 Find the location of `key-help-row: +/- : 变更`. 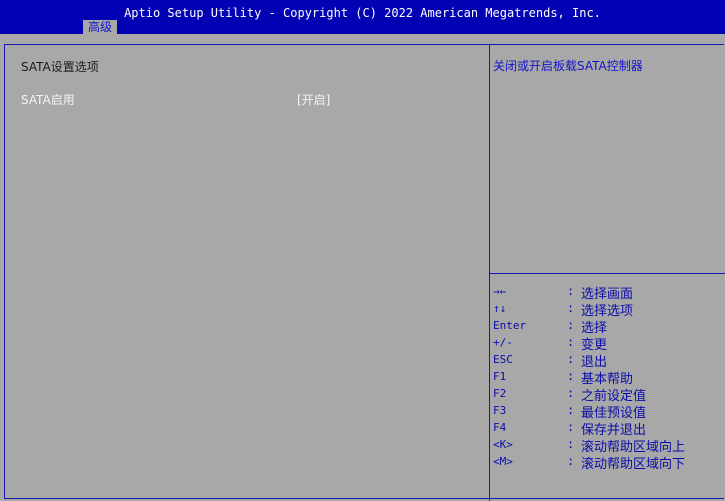

key-help-row: +/- : 变更 is located at coordinates (608, 344).